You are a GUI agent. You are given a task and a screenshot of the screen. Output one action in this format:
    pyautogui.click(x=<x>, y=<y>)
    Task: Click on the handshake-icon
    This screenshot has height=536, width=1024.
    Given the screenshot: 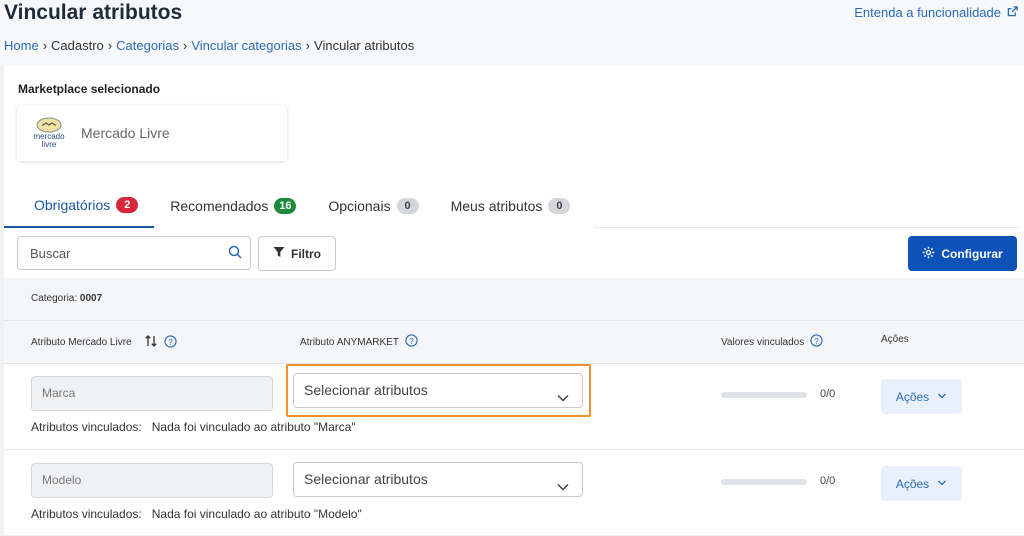 What is the action you would take?
    pyautogui.click(x=49, y=125)
    